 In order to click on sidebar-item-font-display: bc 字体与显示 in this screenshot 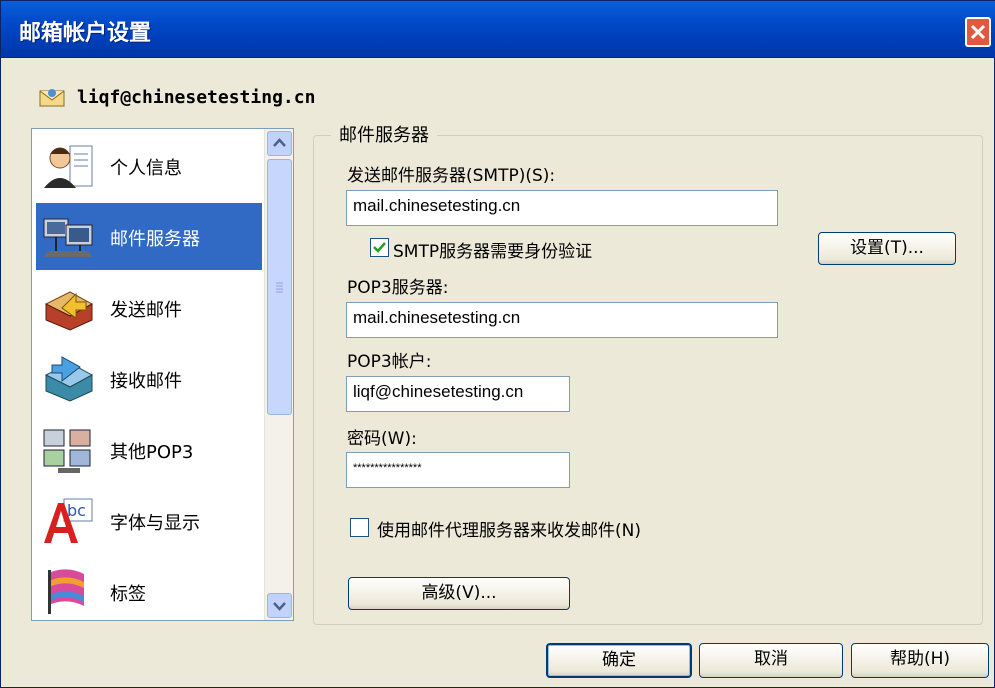, I will do `click(149, 520)`.